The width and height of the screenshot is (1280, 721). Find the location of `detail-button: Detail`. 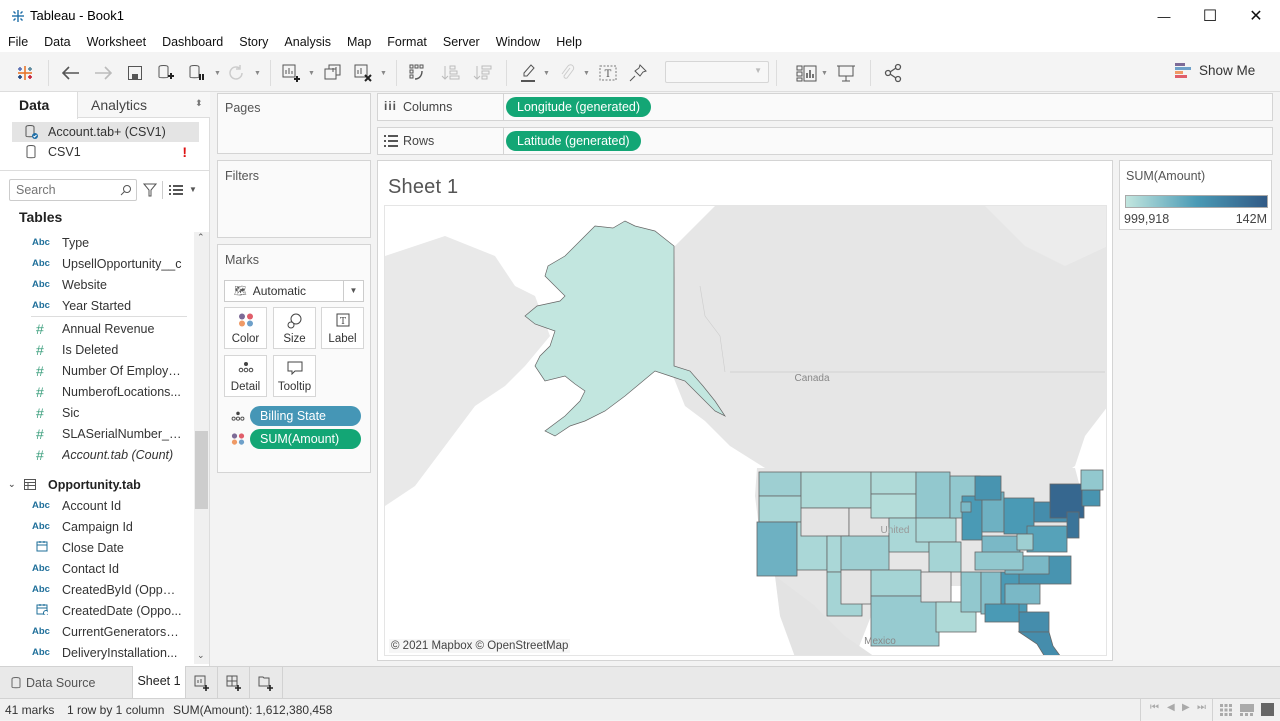

detail-button: Detail is located at coordinates (245, 376).